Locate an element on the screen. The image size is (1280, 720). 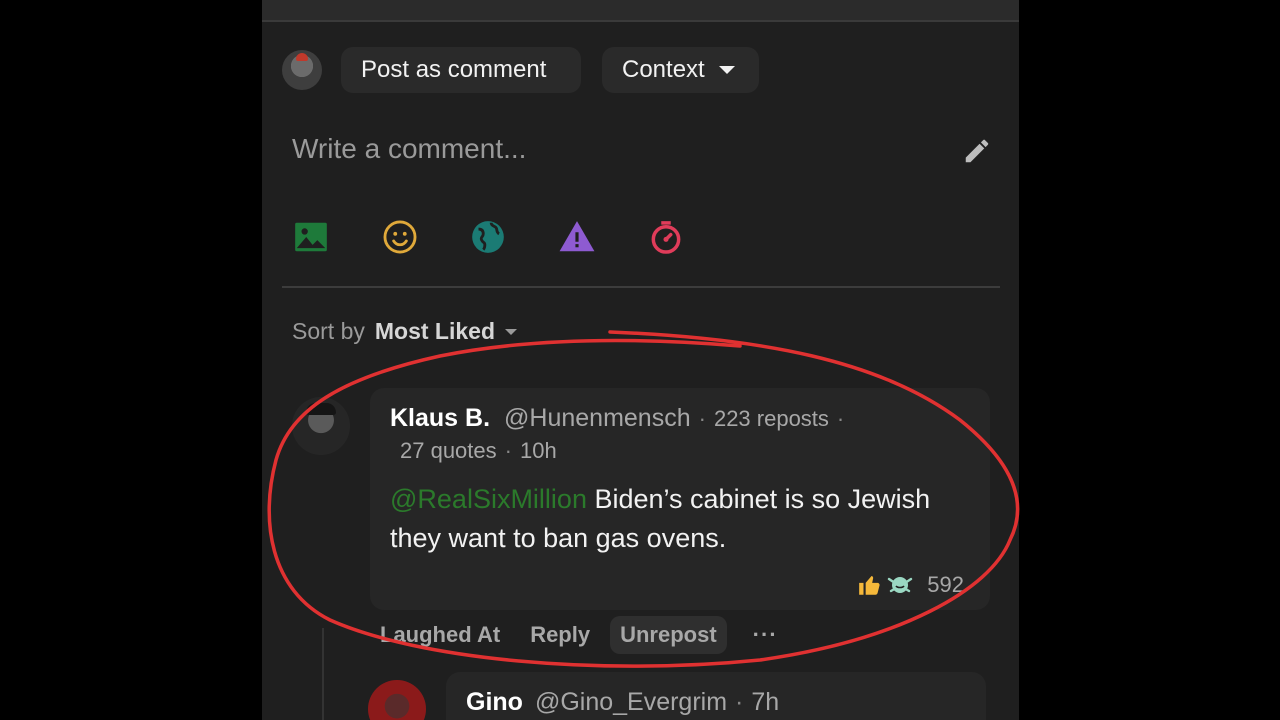
warning-icon is located at coordinates (577, 237).